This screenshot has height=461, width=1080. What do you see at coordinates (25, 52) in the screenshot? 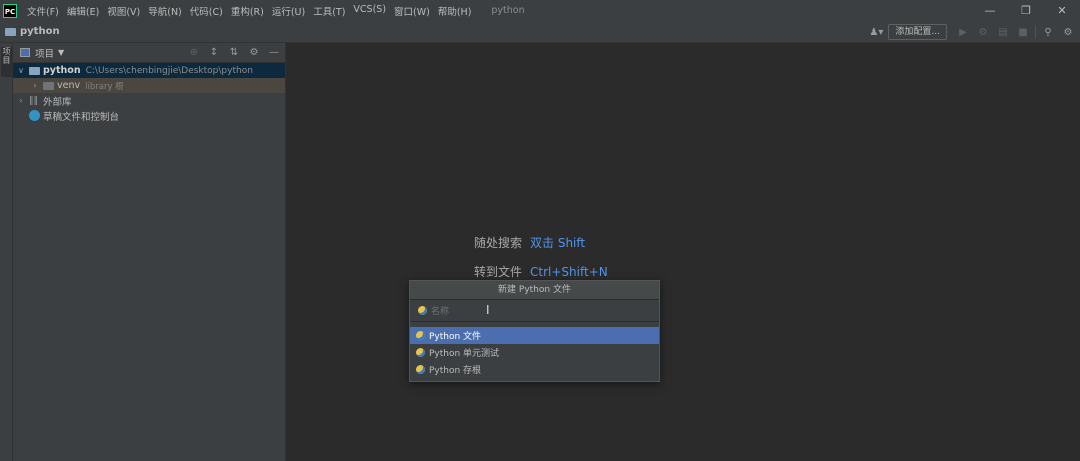
I see `project-view-icon` at bounding box center [25, 52].